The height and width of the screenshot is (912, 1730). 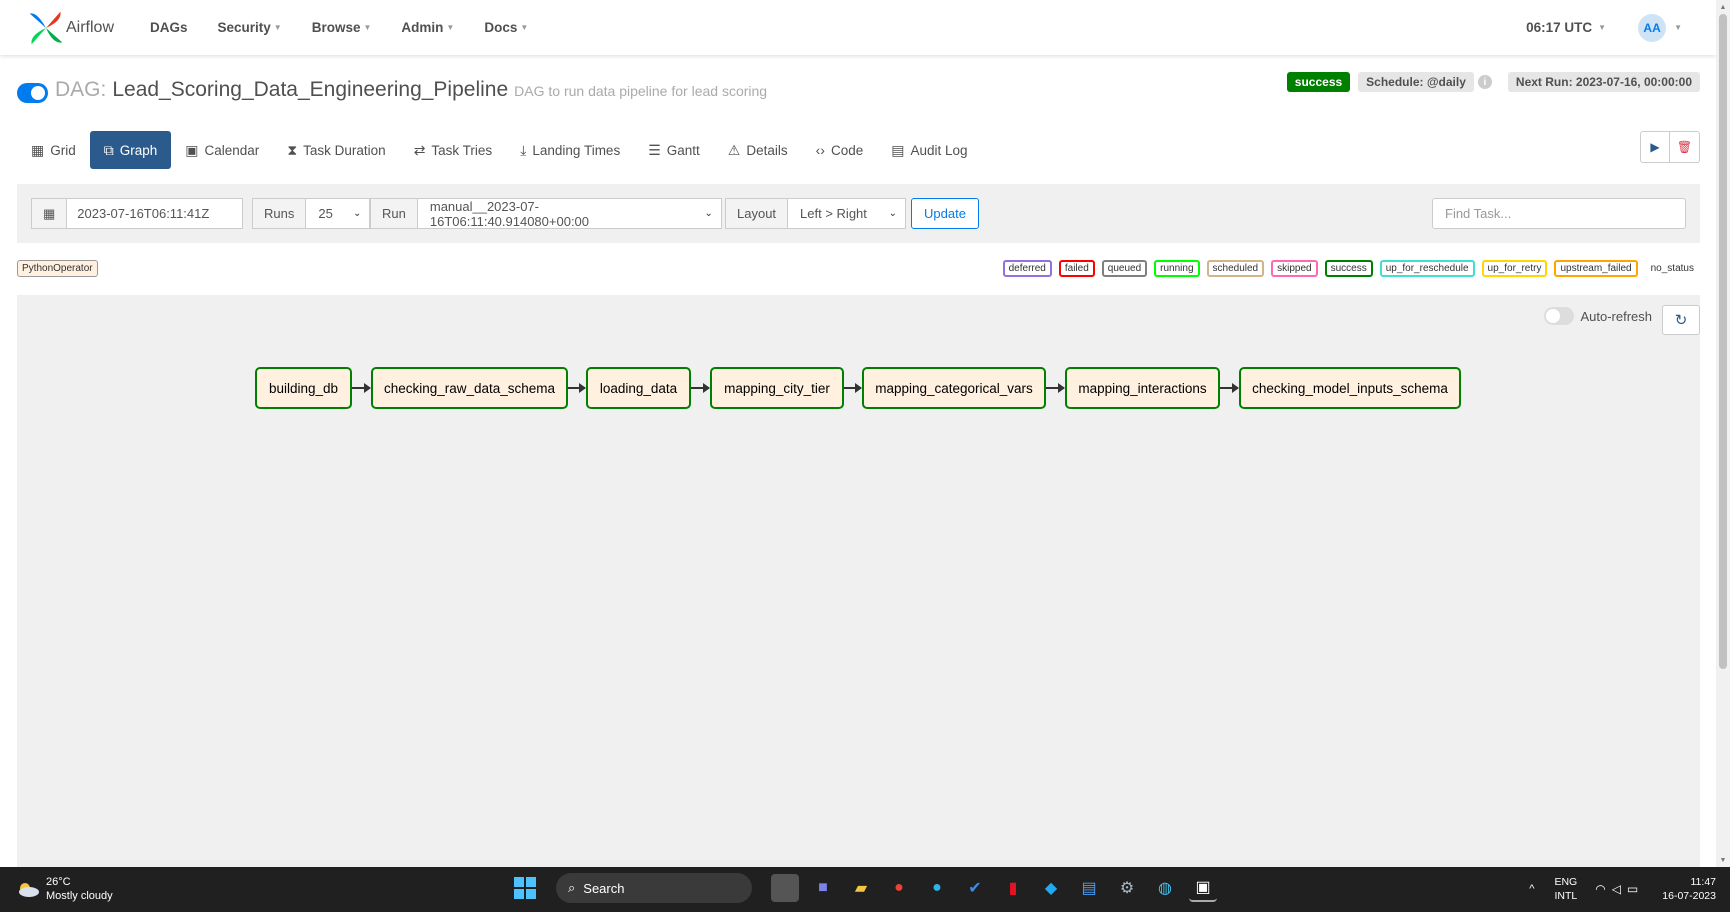 I want to click on runs-select: 25 ⌄, so click(x=338, y=213).